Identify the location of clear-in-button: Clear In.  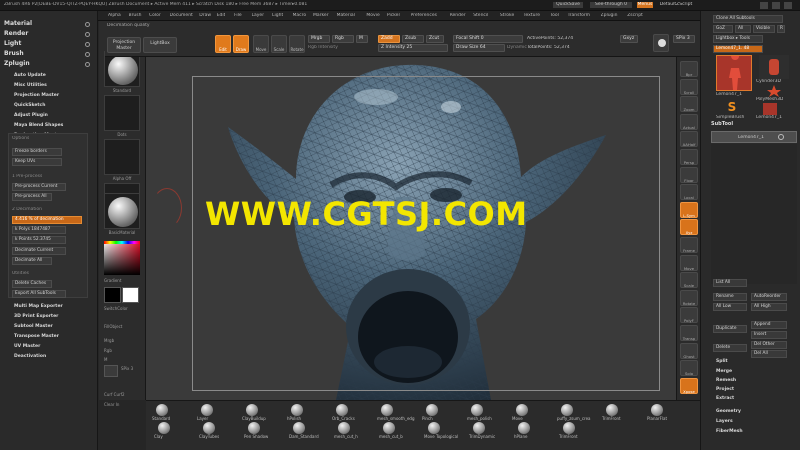
(122, 404).